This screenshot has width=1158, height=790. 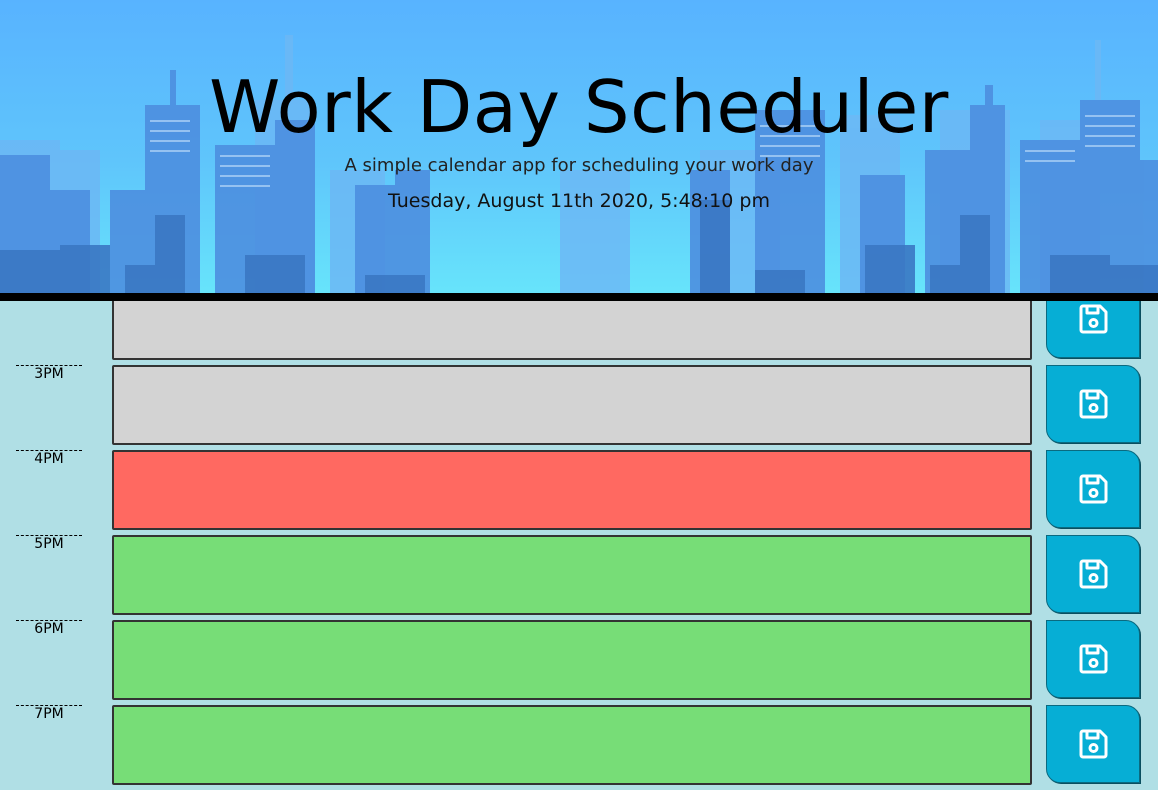 I want to click on hour-label: 3PM, so click(x=49, y=405).